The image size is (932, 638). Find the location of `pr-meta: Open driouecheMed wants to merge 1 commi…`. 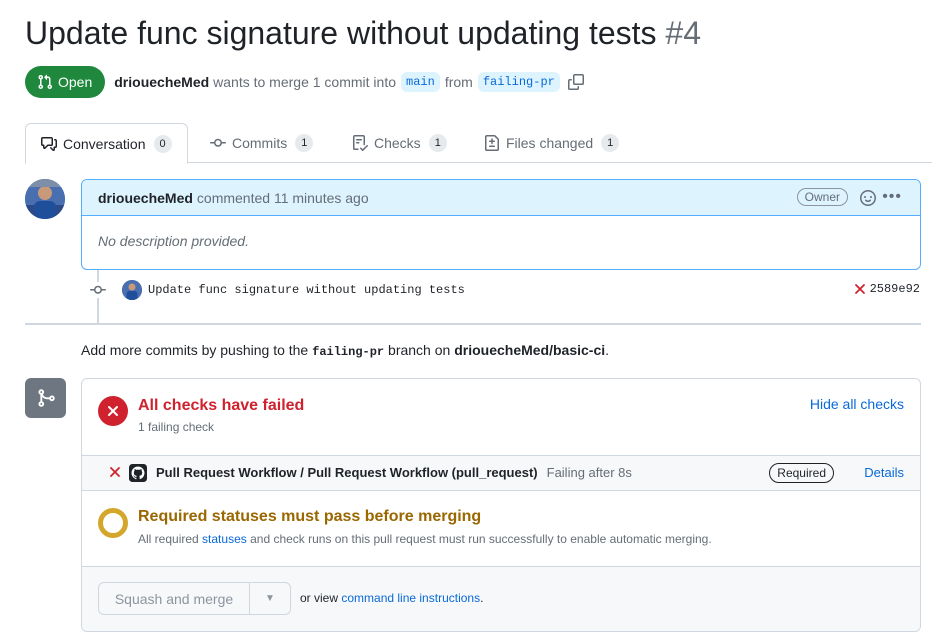

pr-meta: Open driouecheMed wants to merge 1 commi… is located at coordinates (304, 82).